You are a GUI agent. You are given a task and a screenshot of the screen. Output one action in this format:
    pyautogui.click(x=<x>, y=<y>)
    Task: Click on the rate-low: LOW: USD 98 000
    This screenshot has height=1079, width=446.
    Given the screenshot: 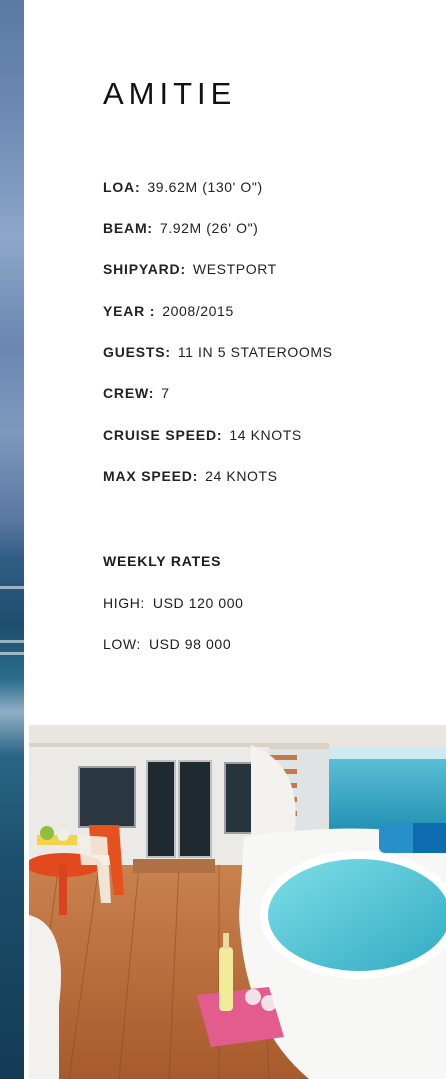 What is the action you would take?
    pyautogui.click(x=167, y=644)
    